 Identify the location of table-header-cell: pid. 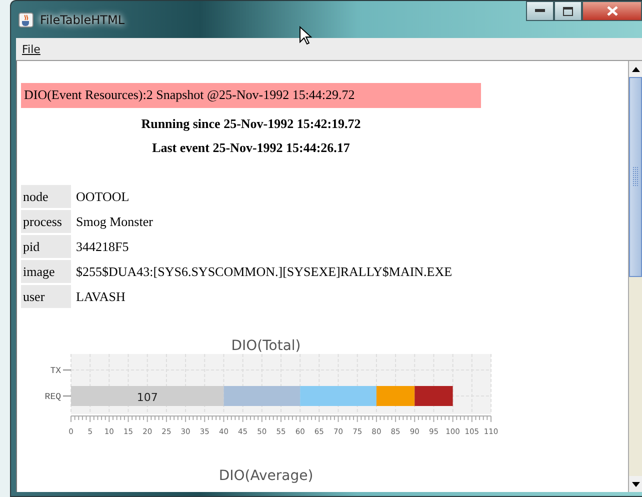
(46, 246).